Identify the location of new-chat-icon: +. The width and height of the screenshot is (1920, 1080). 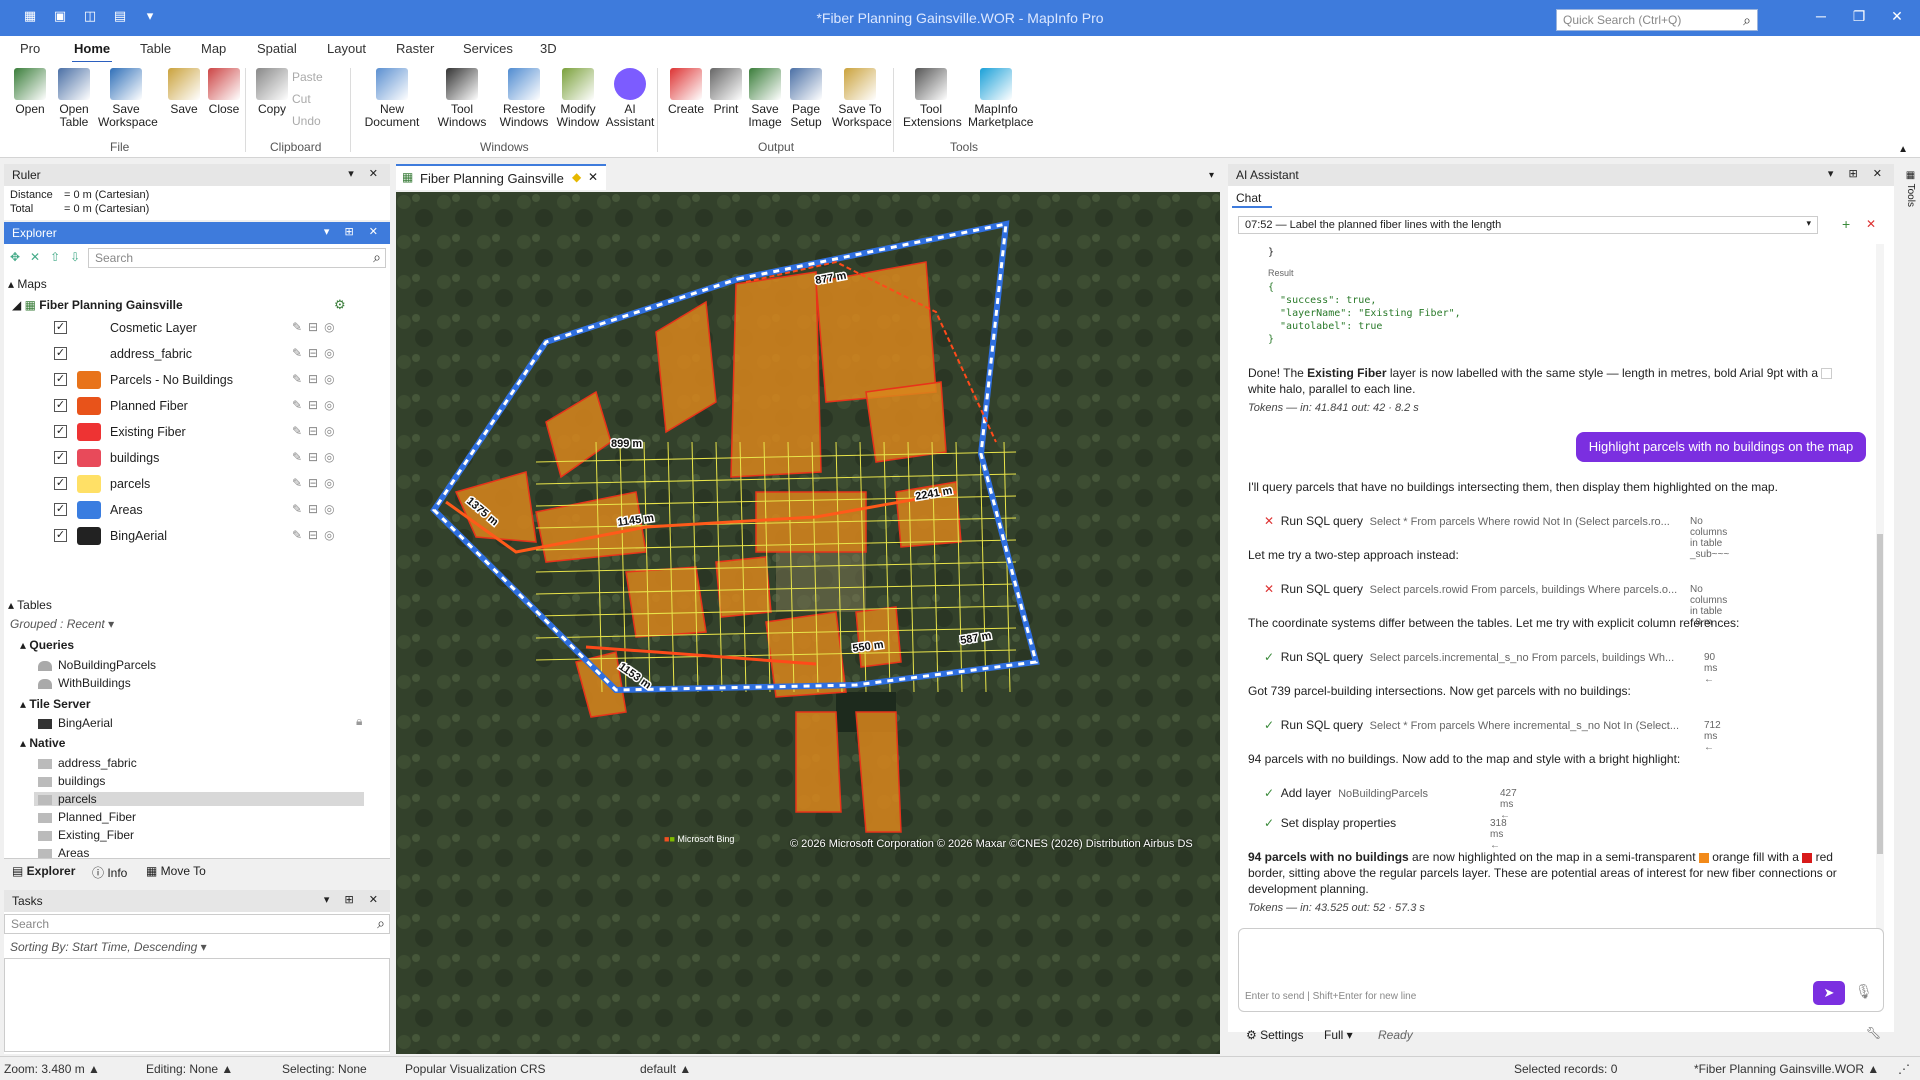
(1846, 224).